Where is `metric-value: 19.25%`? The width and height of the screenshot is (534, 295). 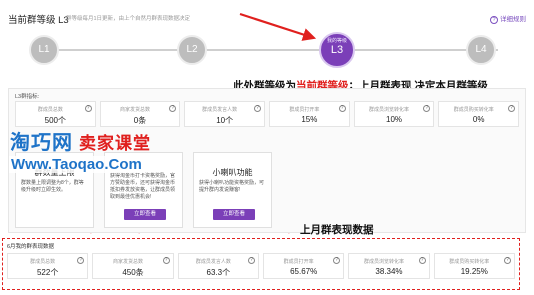
metric-value: 19.25% is located at coordinates (474, 271).